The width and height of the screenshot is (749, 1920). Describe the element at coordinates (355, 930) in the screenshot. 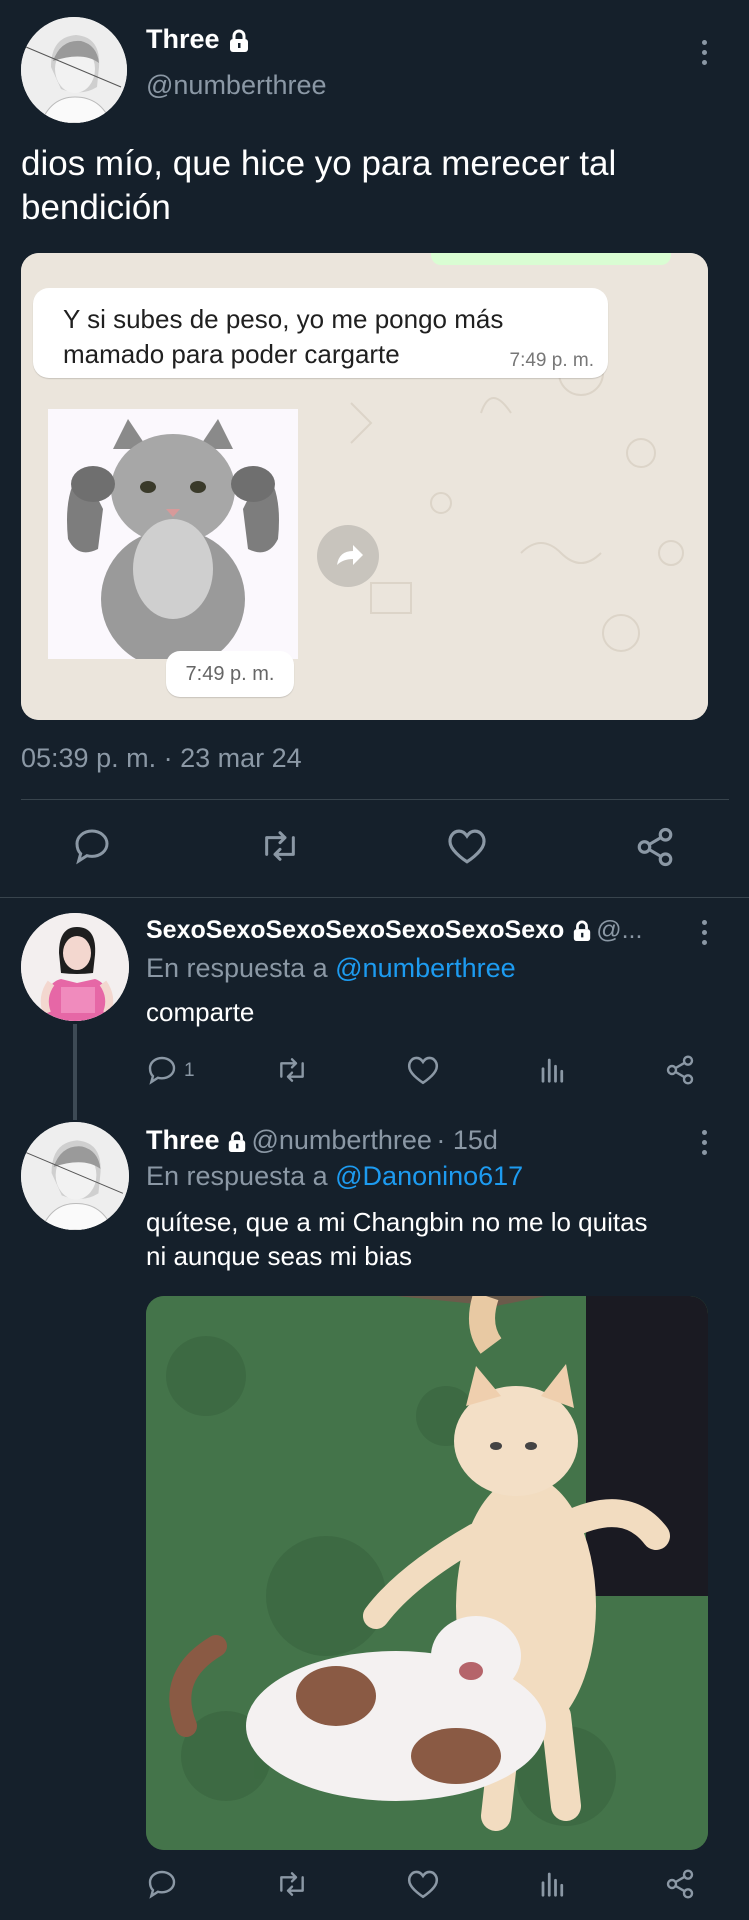

I see `author-name: SexoSexoSexoSexoSexoSexoSexo` at that location.